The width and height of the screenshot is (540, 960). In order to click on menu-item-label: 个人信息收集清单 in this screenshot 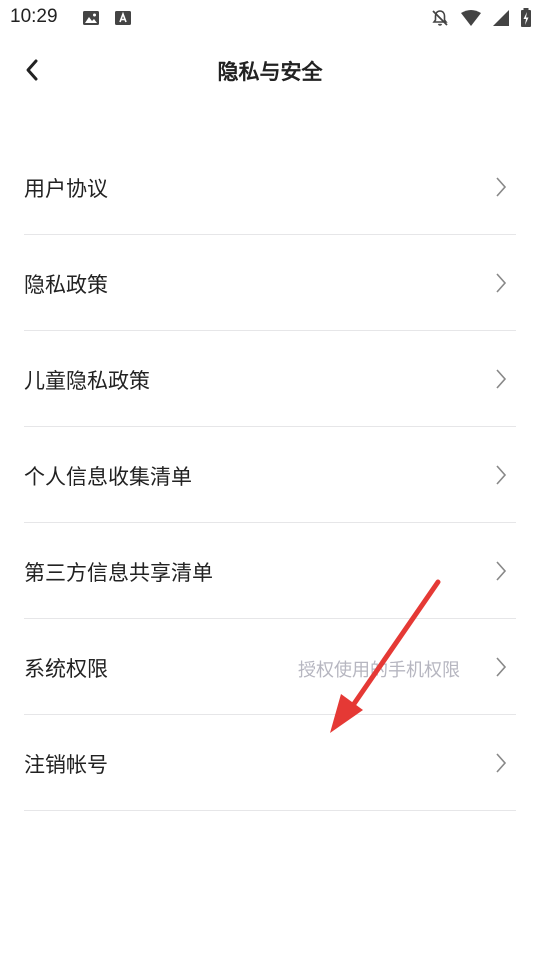, I will do `click(108, 477)`.